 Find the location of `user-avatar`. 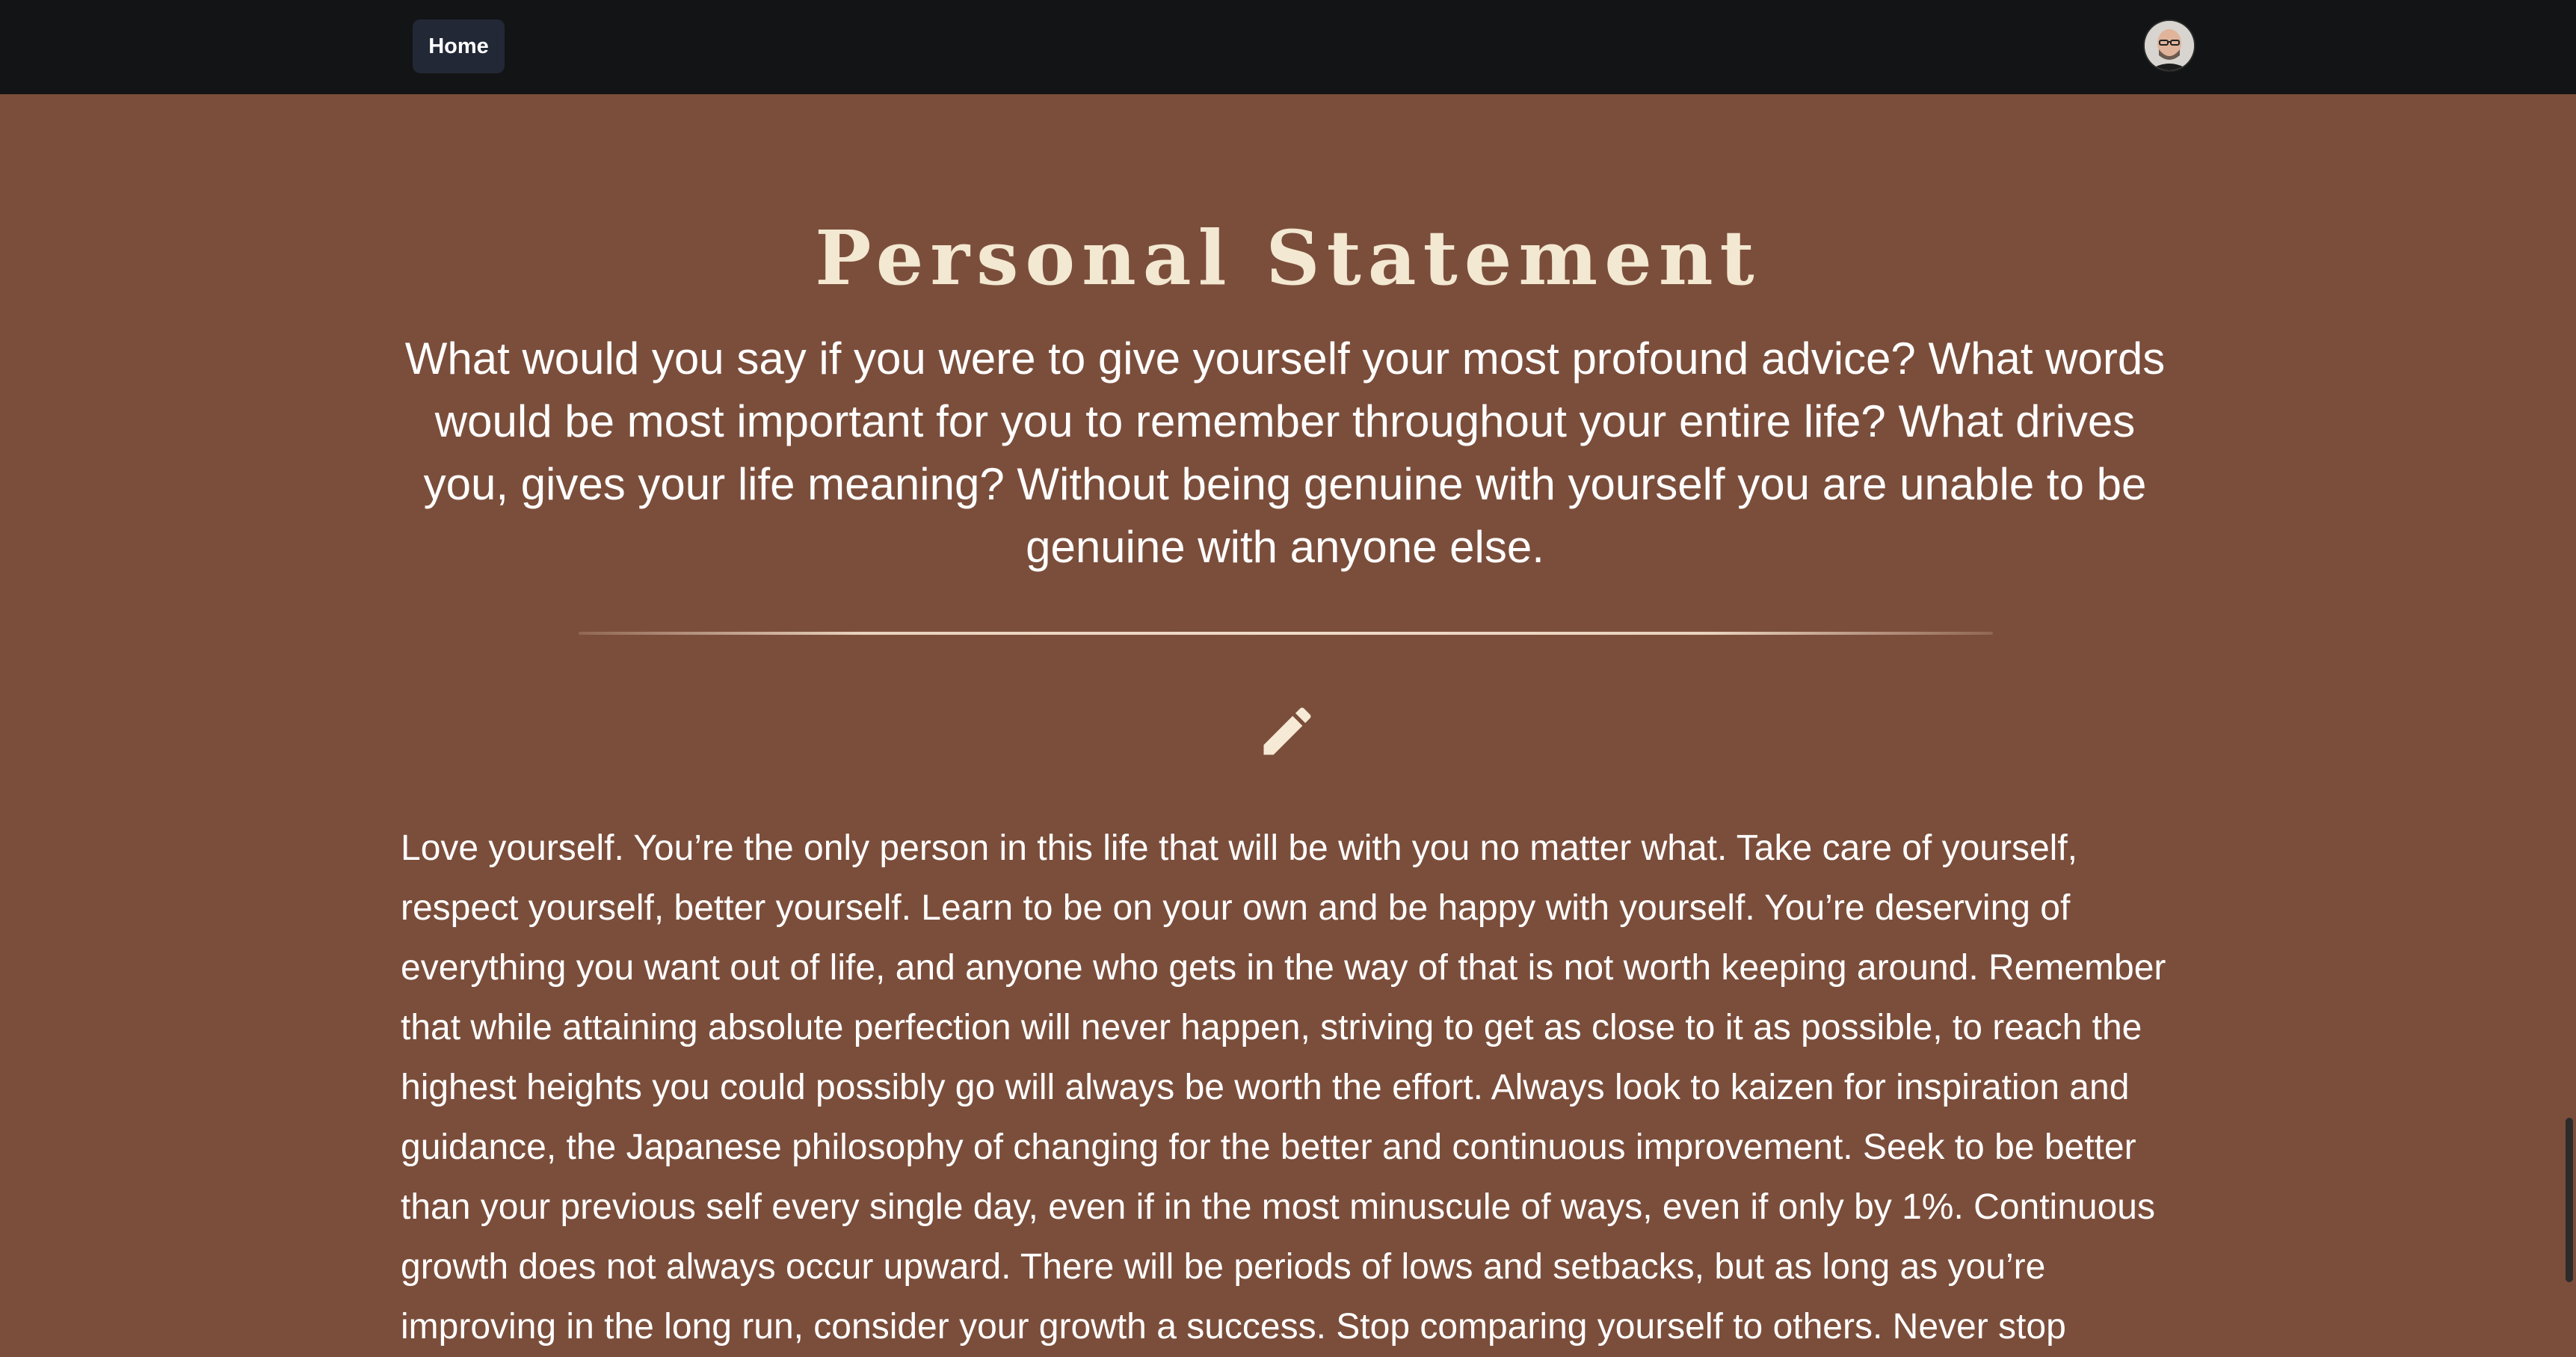

user-avatar is located at coordinates (2169, 45).